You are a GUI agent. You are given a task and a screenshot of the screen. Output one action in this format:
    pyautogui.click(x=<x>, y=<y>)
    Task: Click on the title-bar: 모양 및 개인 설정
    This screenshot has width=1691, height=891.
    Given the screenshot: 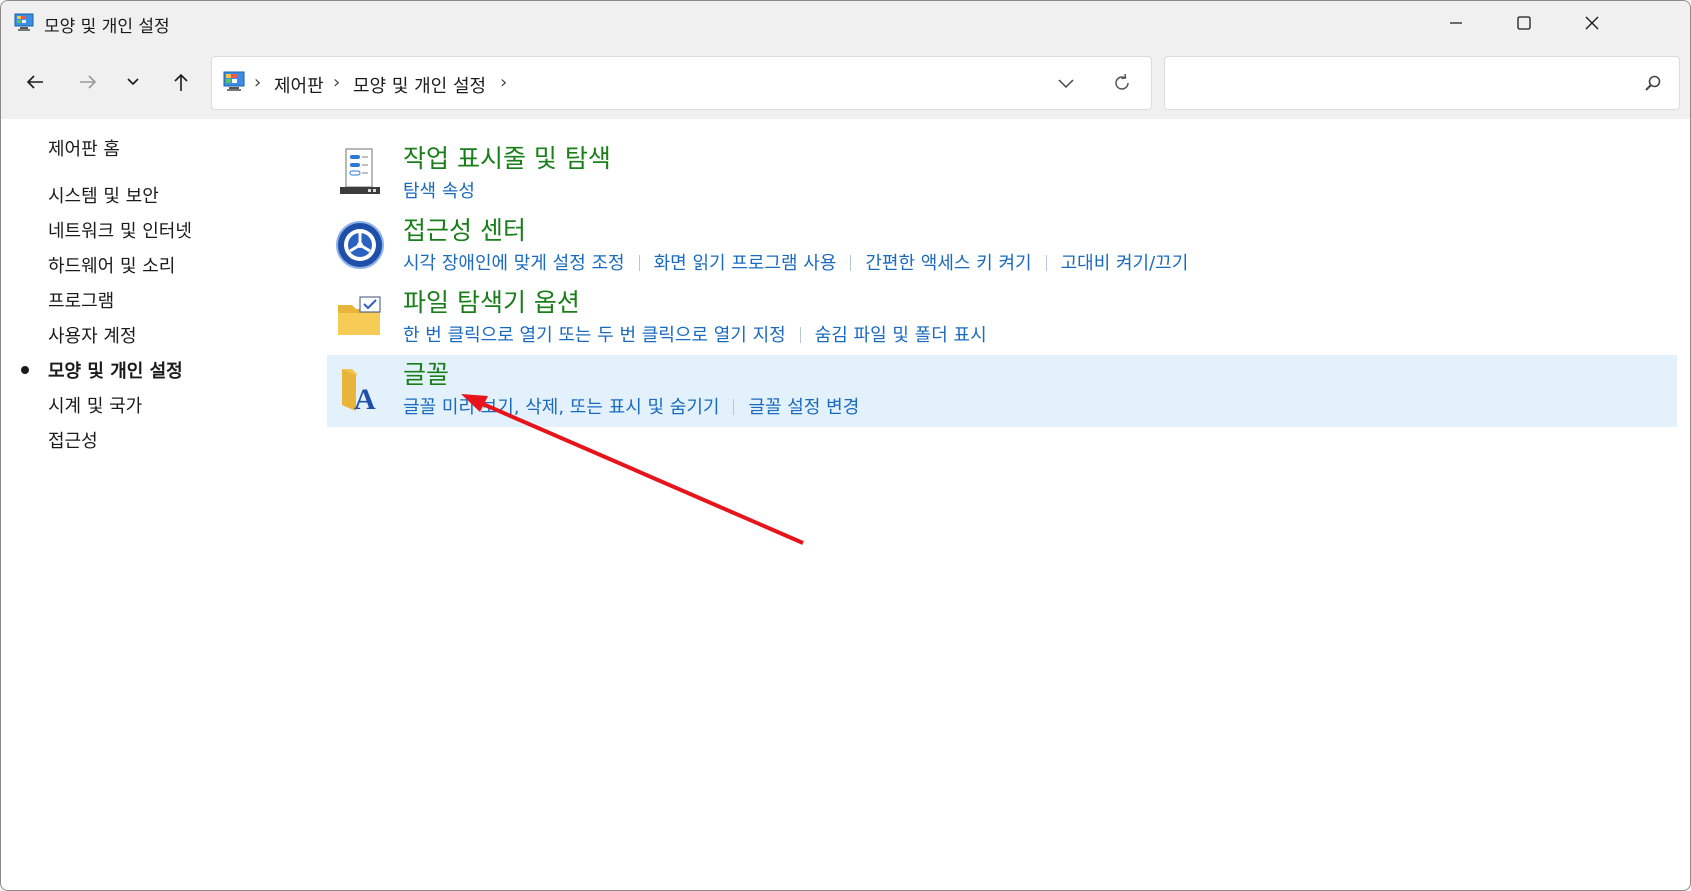 What is the action you would take?
    pyautogui.click(x=845, y=23)
    